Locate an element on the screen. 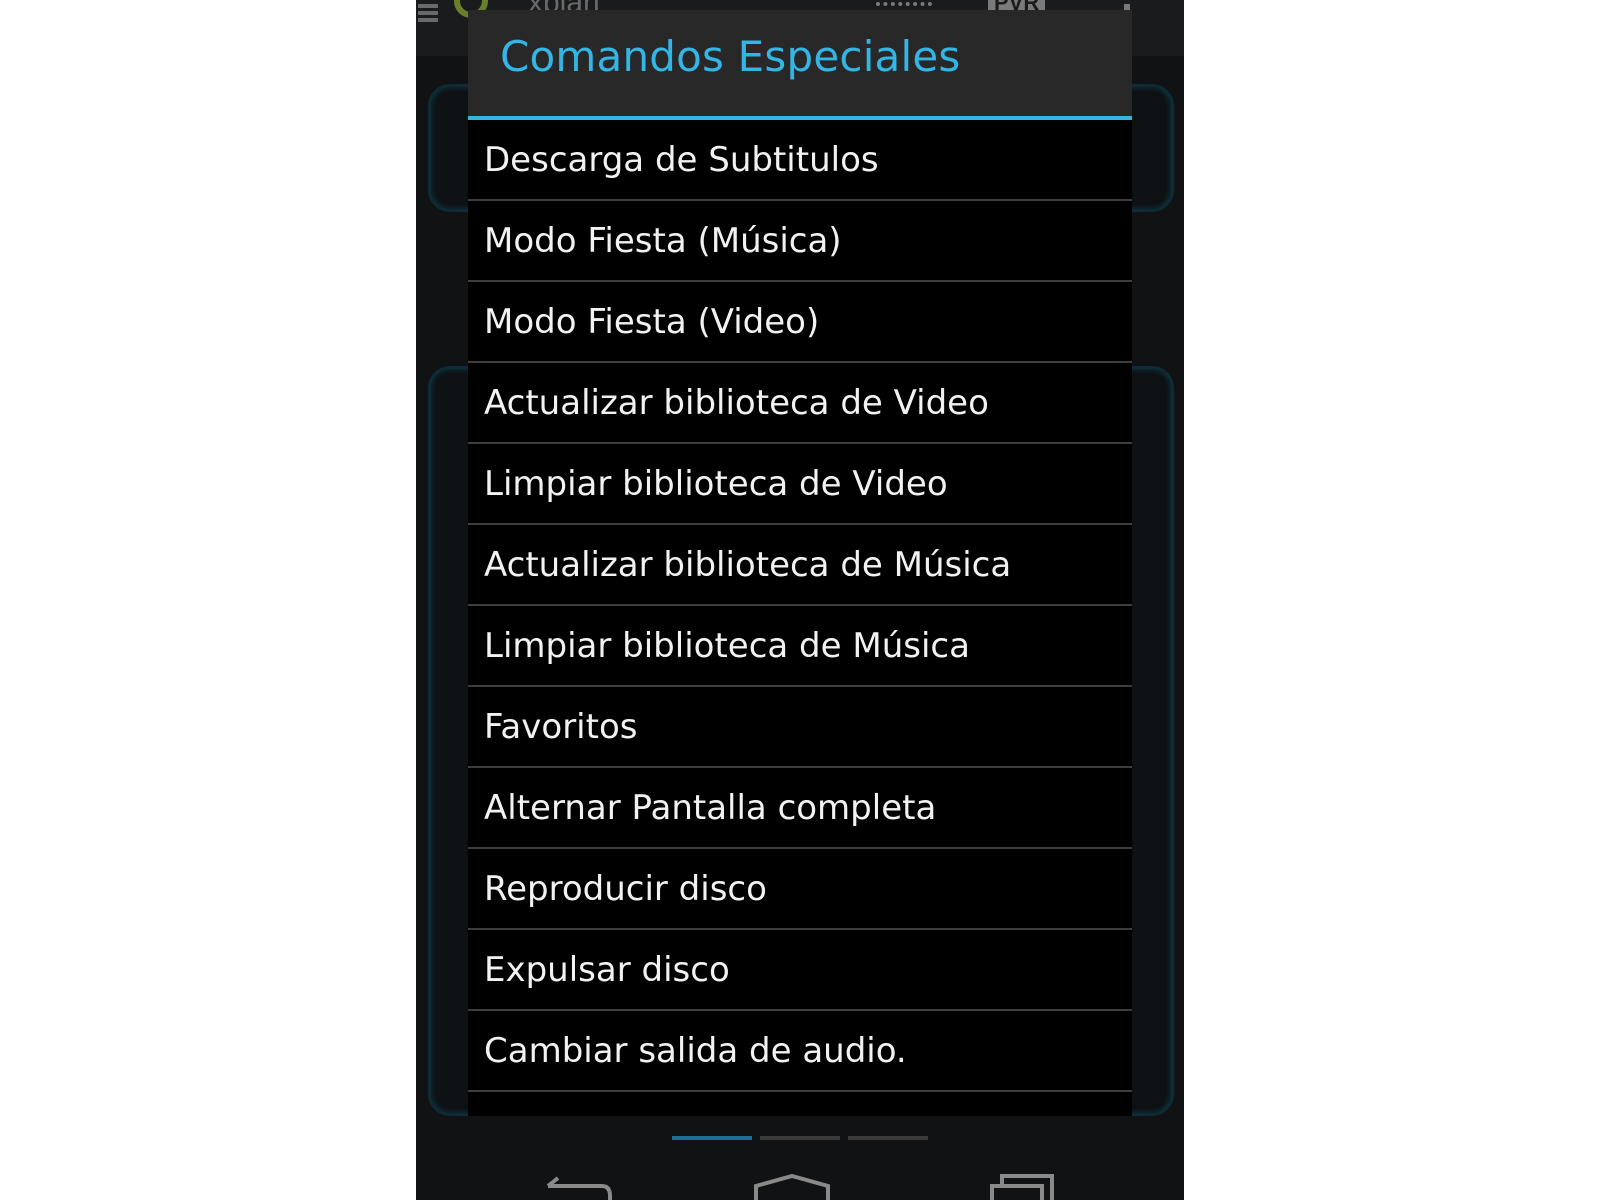 The image size is (1600, 1200). back-icon is located at coordinates (578, 1187).